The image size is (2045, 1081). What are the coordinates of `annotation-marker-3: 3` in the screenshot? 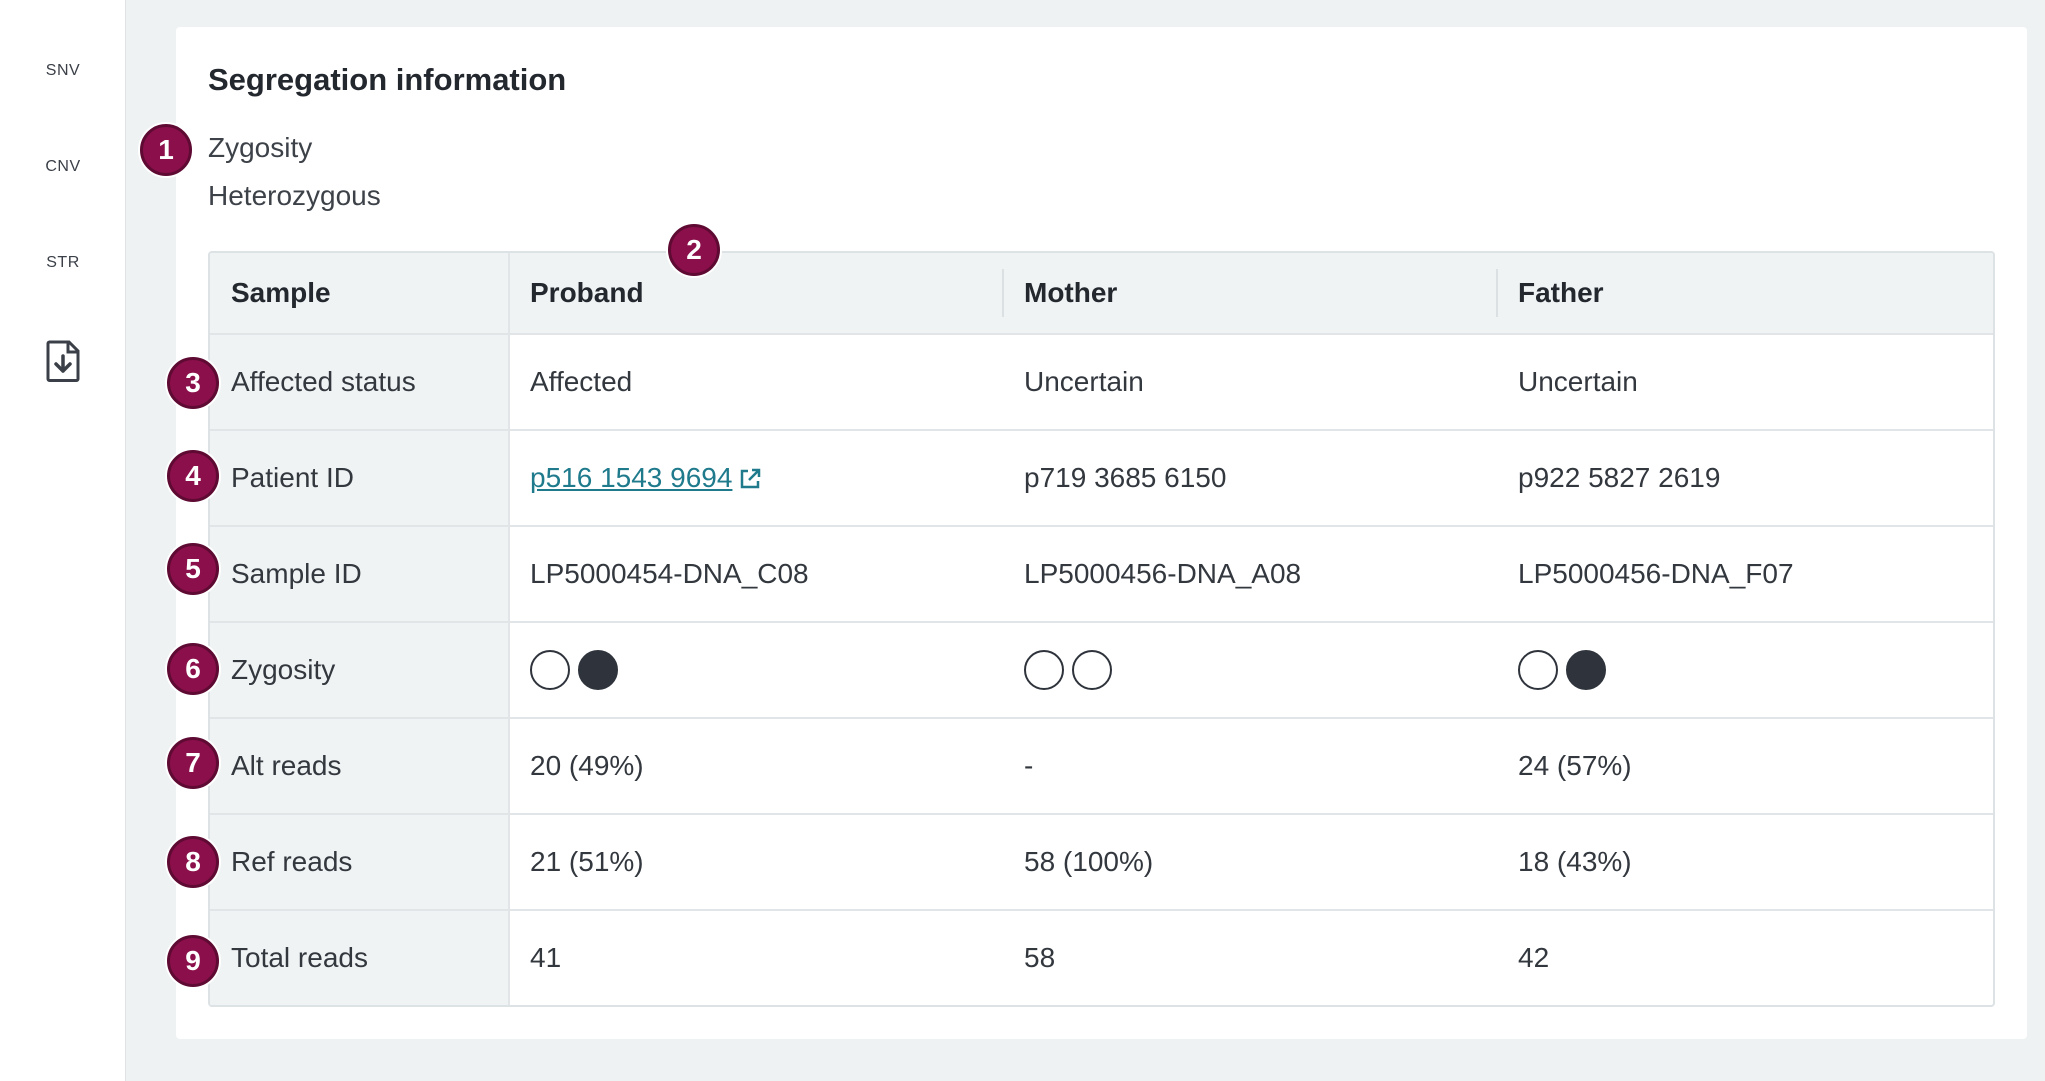 It's located at (193, 383).